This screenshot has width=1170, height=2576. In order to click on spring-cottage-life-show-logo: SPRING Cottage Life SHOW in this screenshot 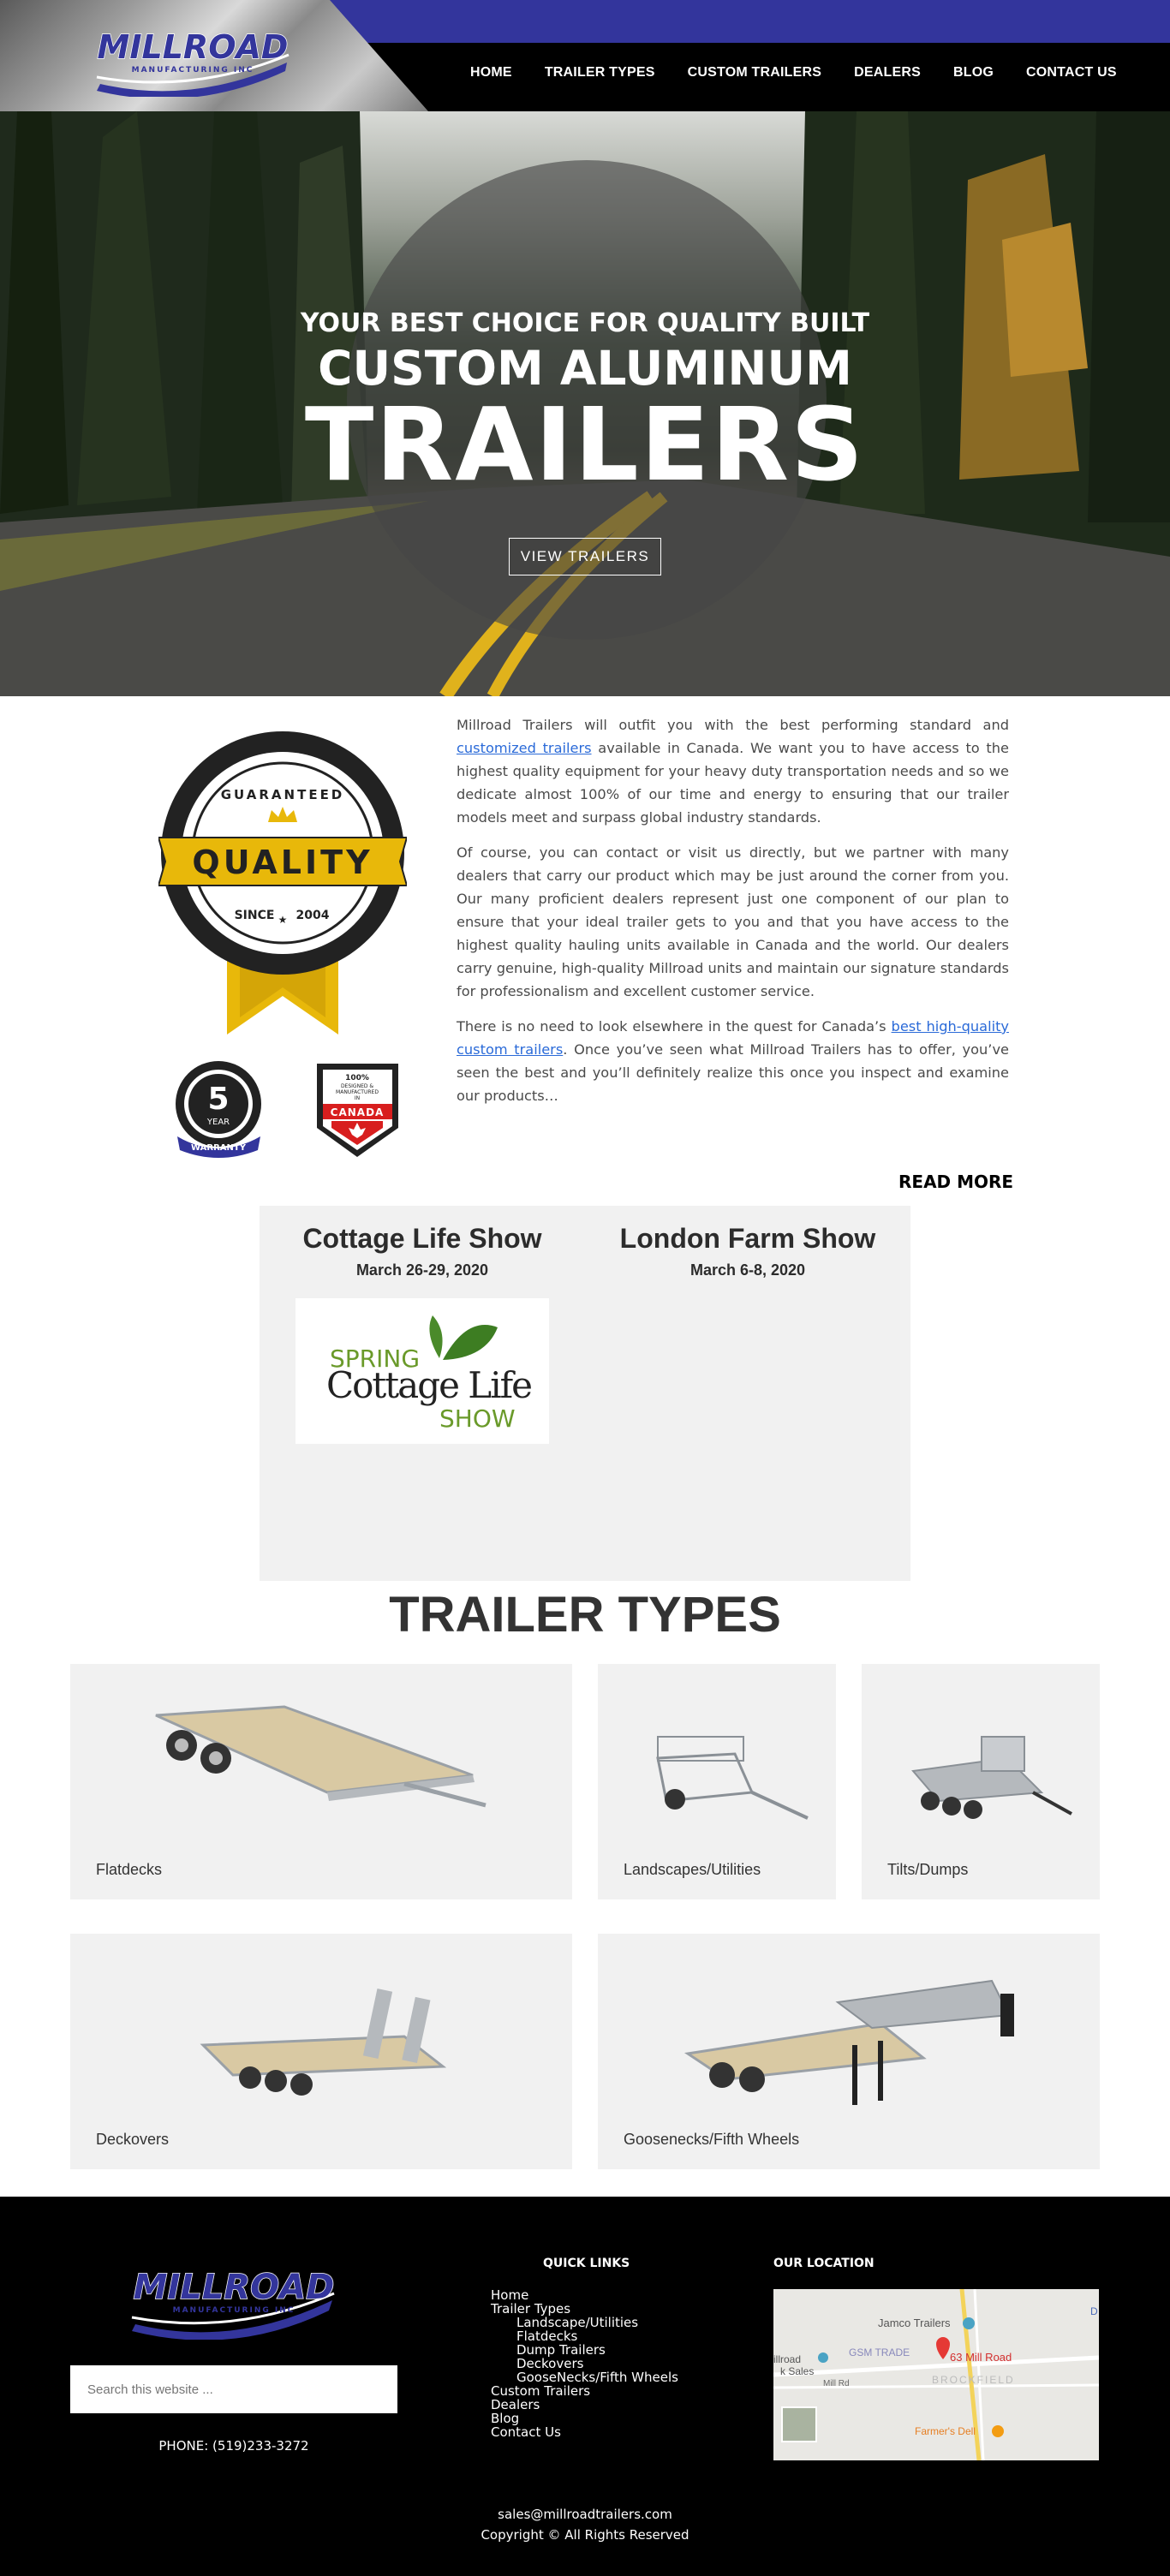, I will do `click(422, 1371)`.